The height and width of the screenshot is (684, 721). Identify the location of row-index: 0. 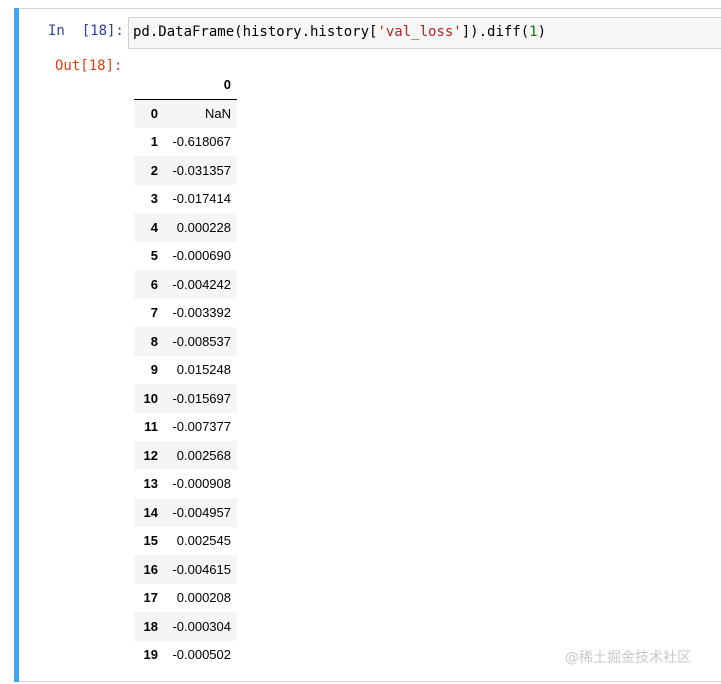
(154, 113).